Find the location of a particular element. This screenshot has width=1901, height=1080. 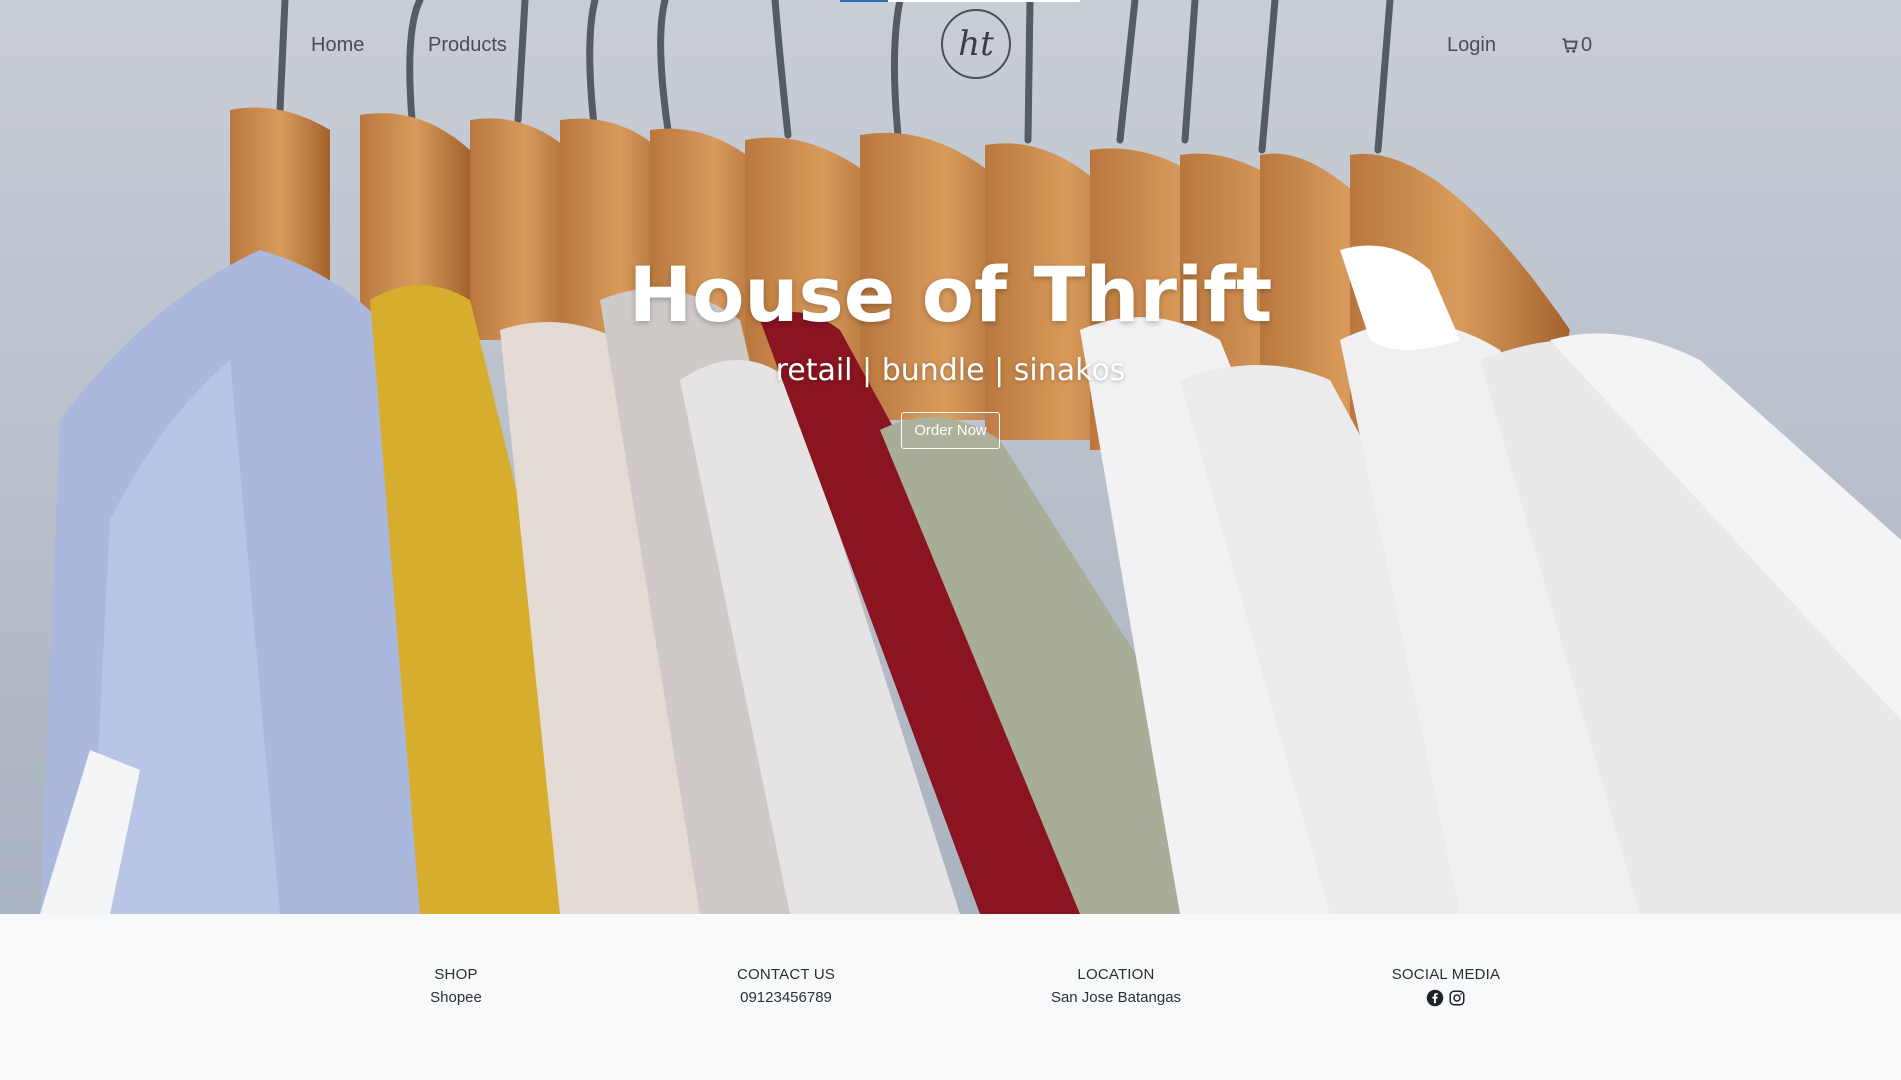

footer-location-heading: LOCATION is located at coordinates (1116, 974).